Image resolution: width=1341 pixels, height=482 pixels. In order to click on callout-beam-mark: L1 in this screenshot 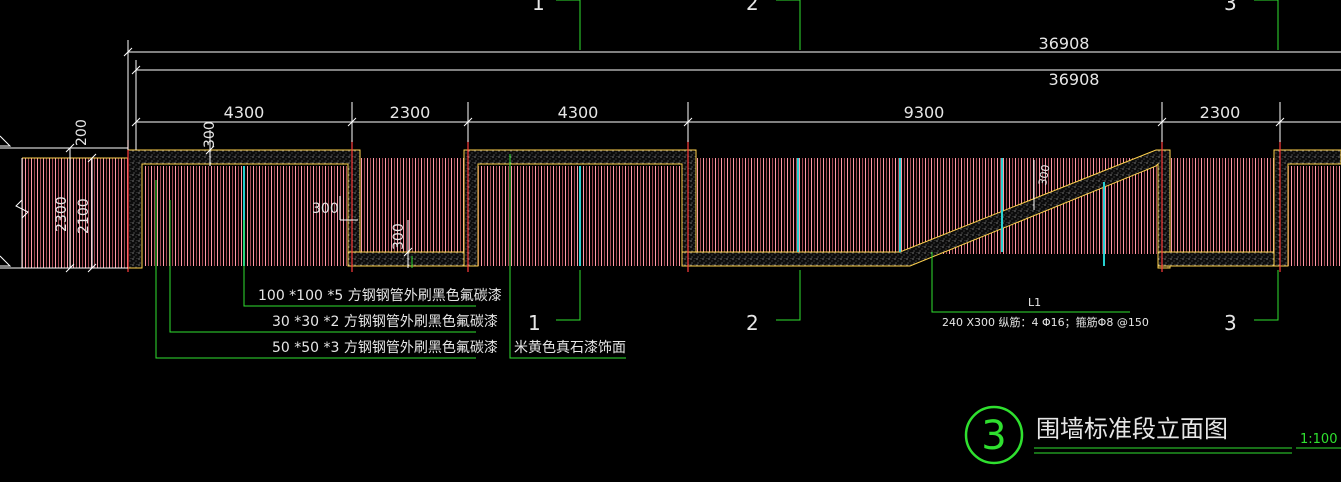, I will do `click(1034, 302)`.